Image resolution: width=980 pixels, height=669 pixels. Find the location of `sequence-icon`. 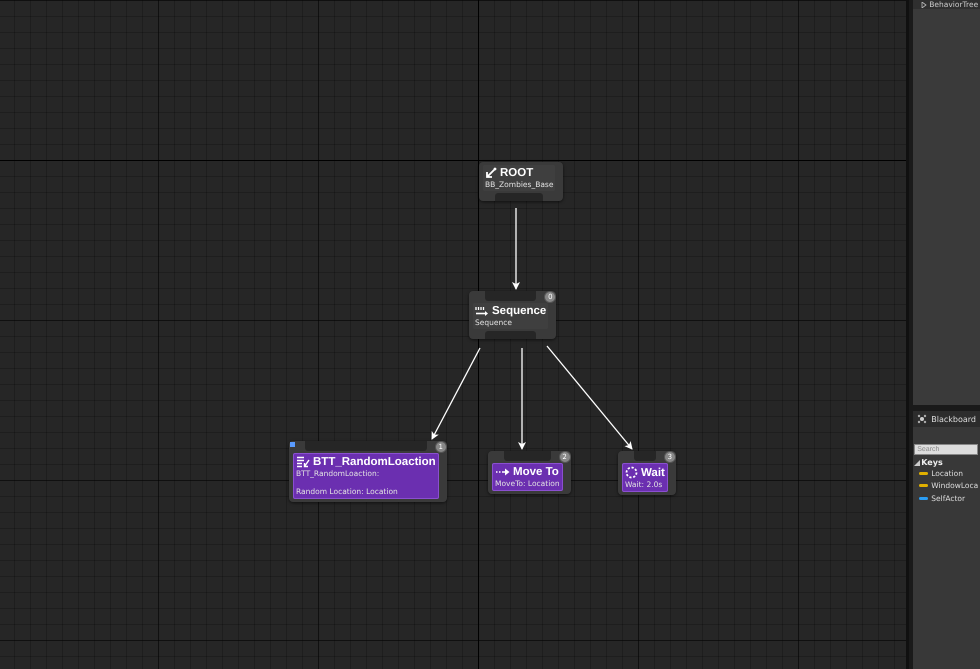

sequence-icon is located at coordinates (482, 311).